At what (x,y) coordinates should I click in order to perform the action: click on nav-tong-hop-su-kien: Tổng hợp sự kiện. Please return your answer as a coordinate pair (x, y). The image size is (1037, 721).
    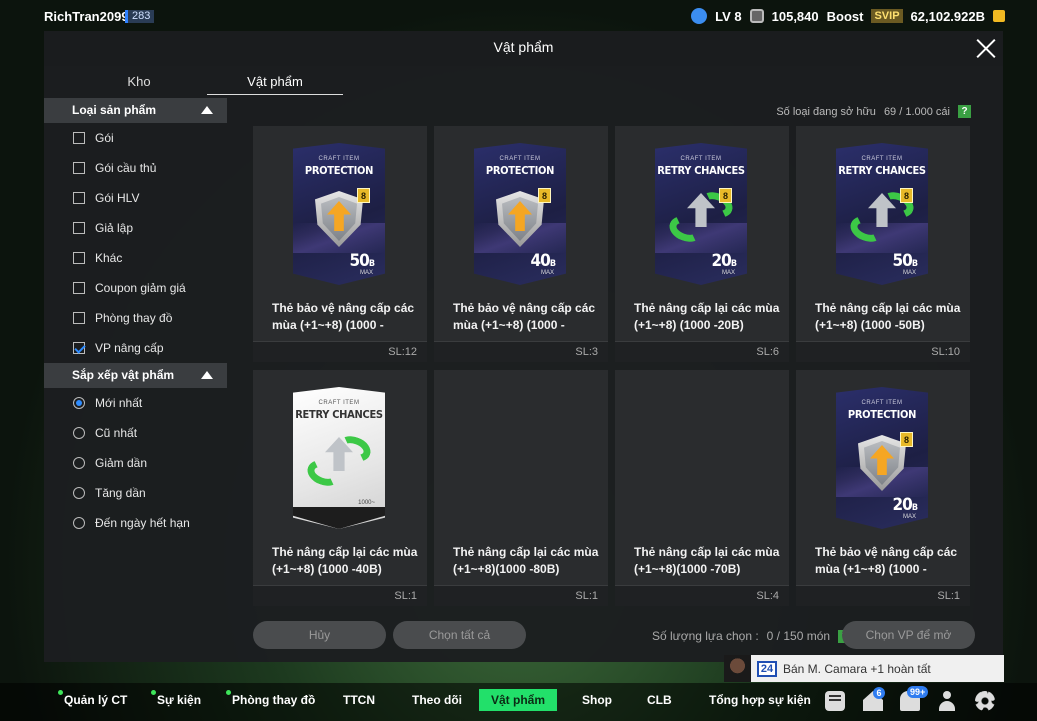
    Looking at the image, I should click on (760, 700).